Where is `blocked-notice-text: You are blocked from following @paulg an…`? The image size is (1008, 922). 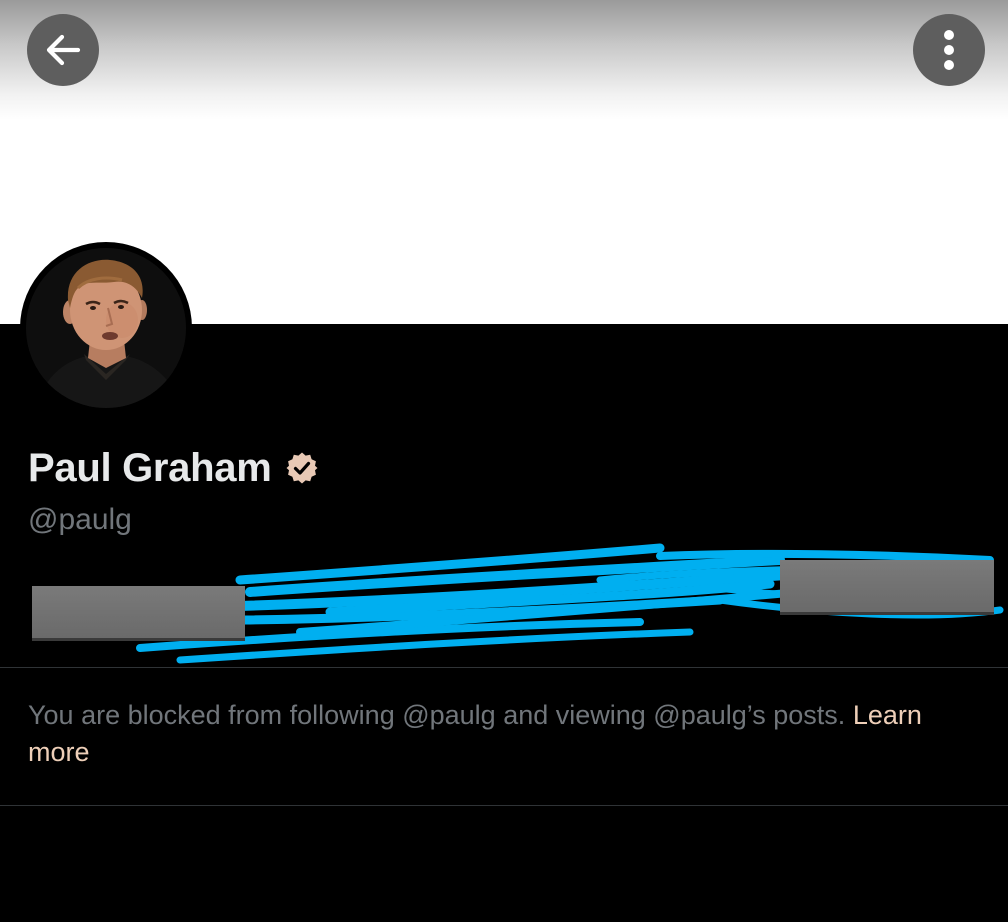
blocked-notice-text: You are blocked from following @paulg an… is located at coordinates (437, 715).